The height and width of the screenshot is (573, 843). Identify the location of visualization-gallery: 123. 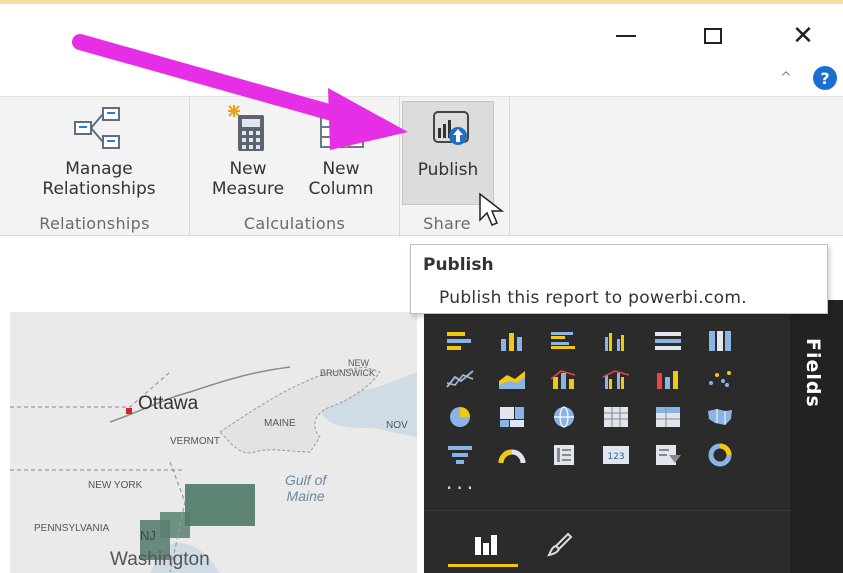
(590, 398).